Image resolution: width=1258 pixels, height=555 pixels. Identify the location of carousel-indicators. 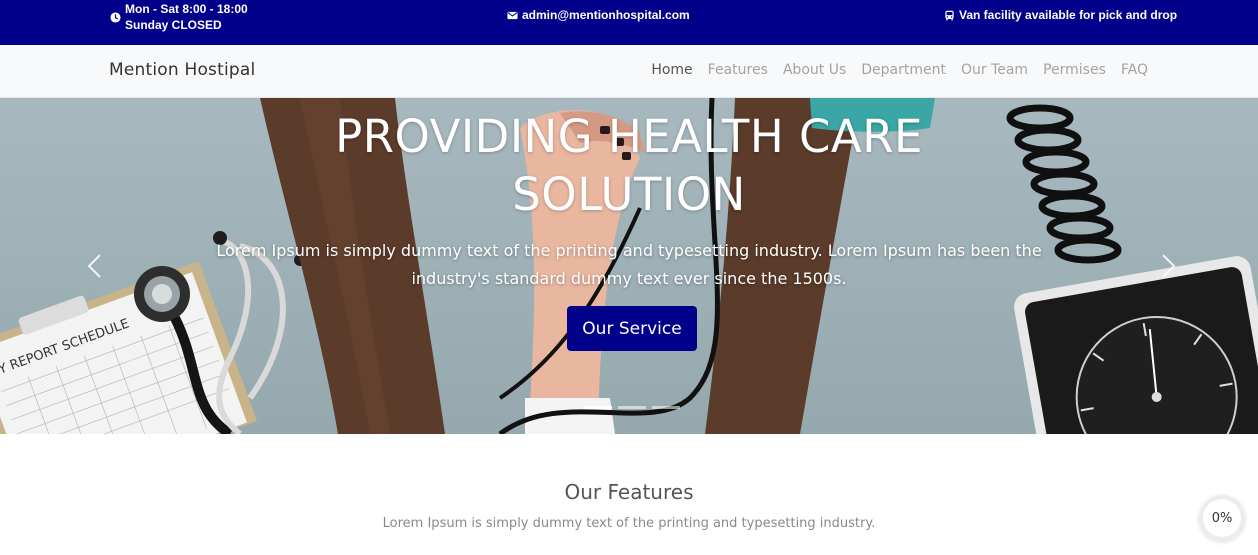
(632, 407).